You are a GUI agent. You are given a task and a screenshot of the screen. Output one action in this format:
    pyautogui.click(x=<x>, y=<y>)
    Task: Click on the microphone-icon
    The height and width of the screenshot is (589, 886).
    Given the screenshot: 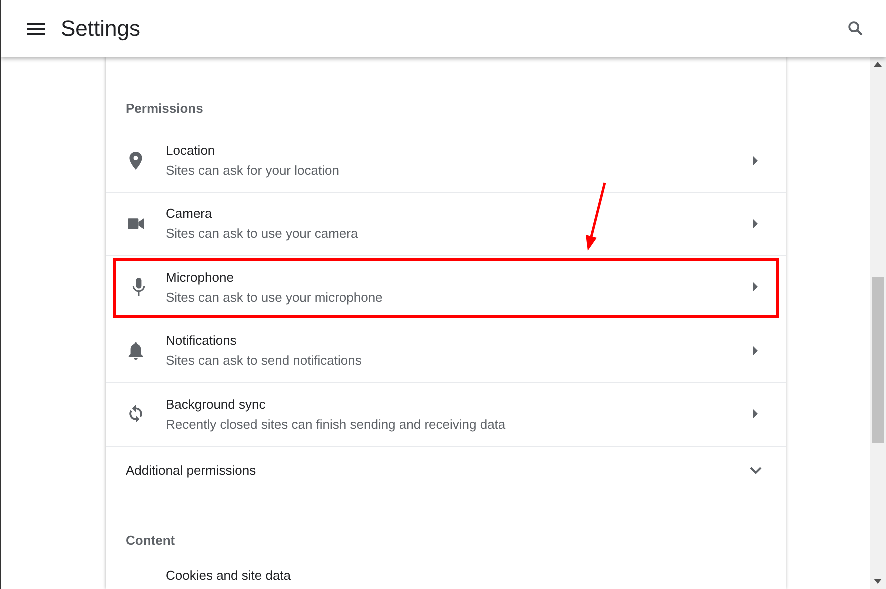 What is the action you would take?
    pyautogui.click(x=138, y=287)
    